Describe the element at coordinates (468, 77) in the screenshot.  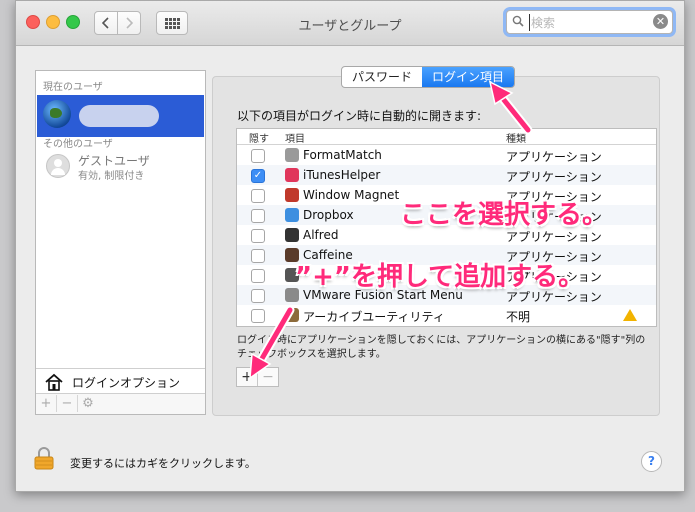
I see `tab-login-items: ログイン項目` at that location.